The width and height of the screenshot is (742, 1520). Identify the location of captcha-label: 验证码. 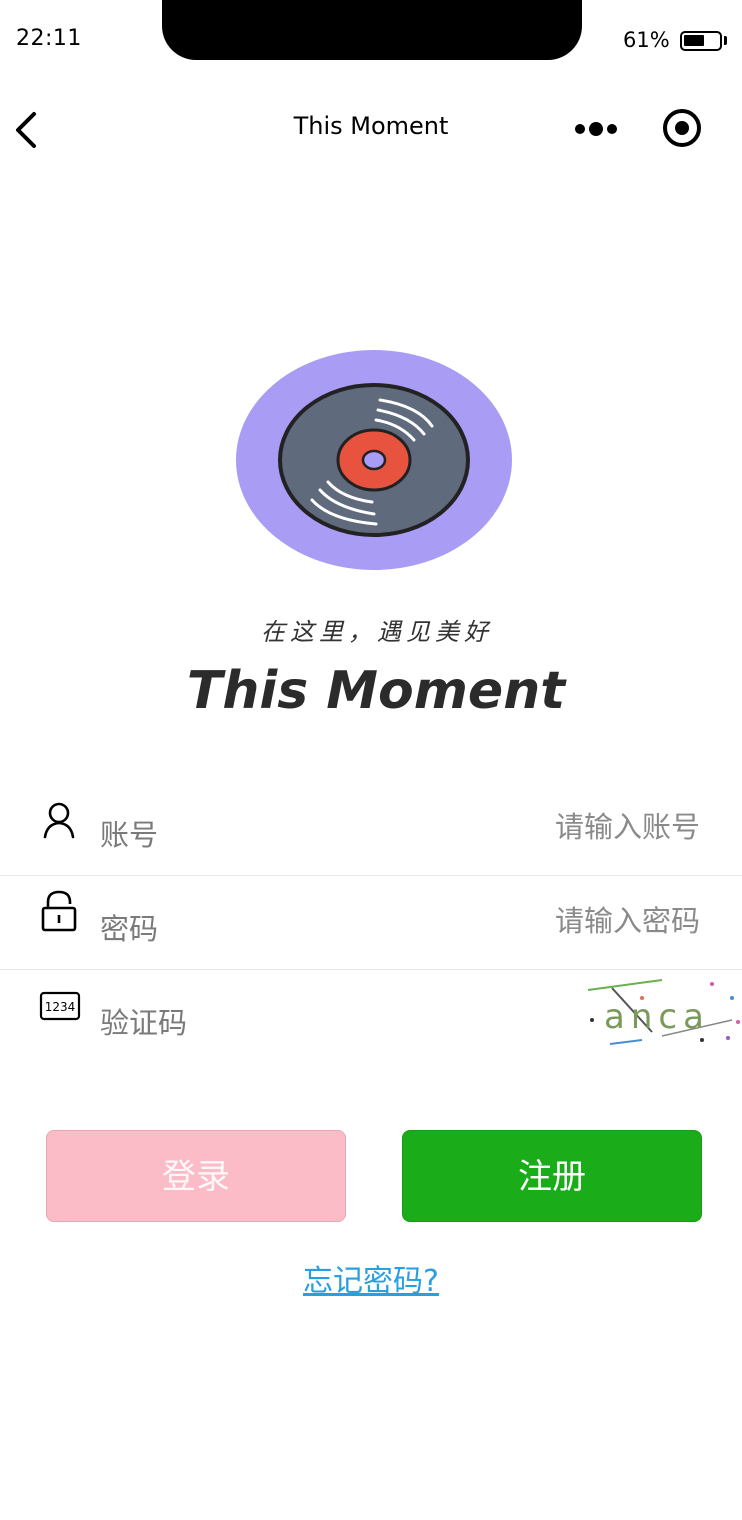
(144, 1023).